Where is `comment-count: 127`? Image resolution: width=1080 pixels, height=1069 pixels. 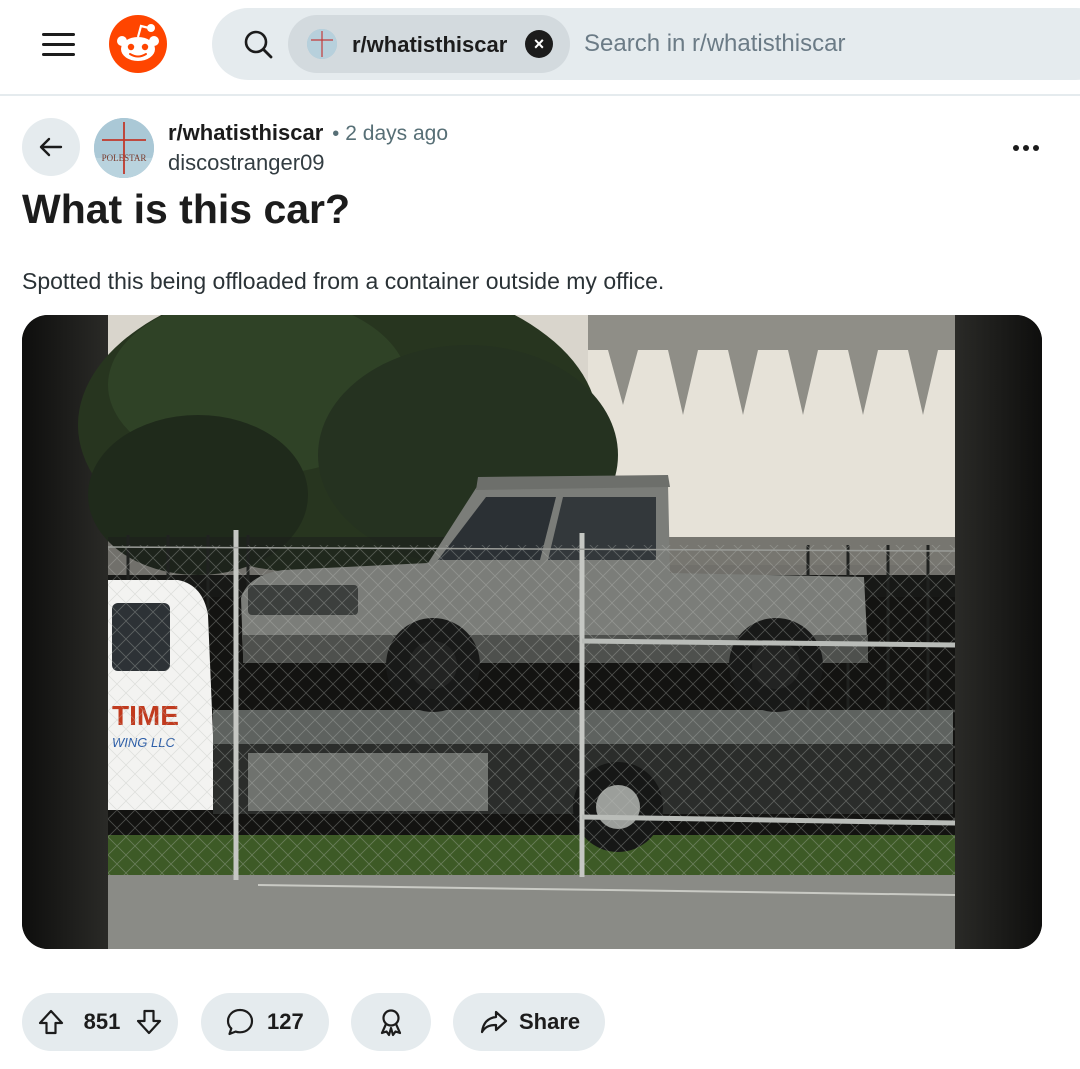 comment-count: 127 is located at coordinates (285, 1021).